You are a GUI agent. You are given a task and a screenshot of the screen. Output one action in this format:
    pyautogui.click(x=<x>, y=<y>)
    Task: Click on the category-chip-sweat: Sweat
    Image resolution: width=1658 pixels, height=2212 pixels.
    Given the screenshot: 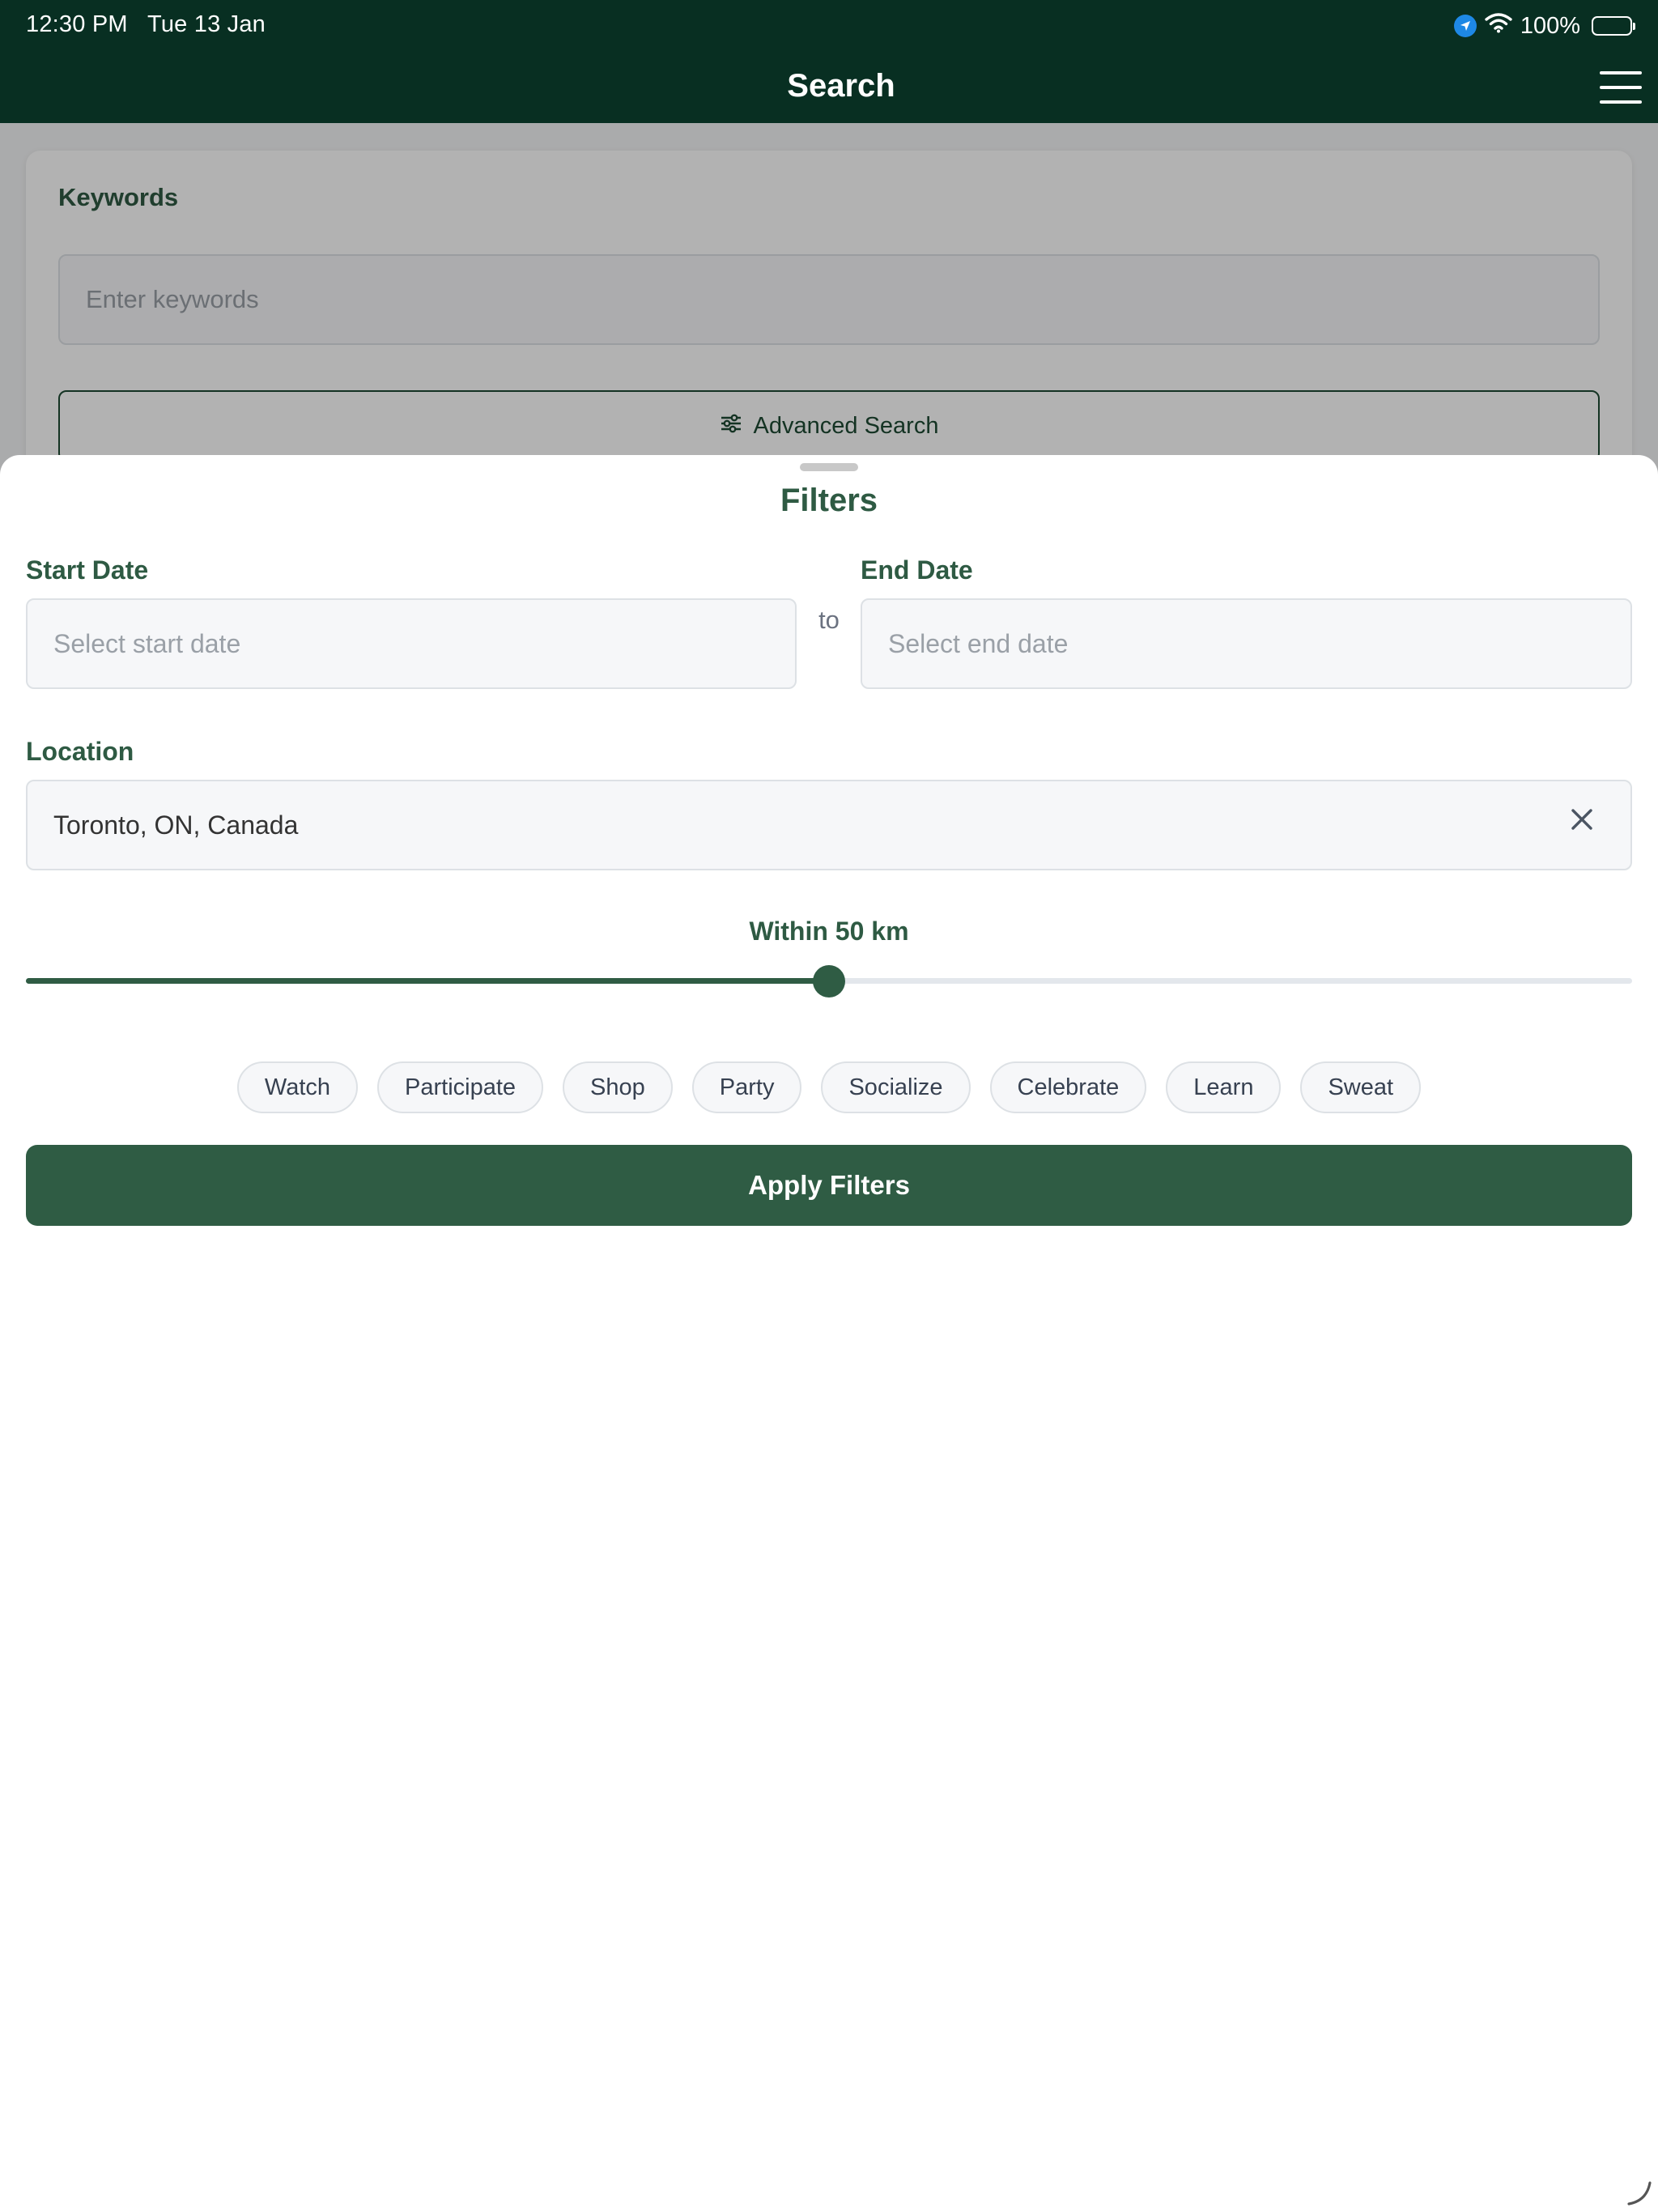 What is the action you would take?
    pyautogui.click(x=1361, y=1087)
    